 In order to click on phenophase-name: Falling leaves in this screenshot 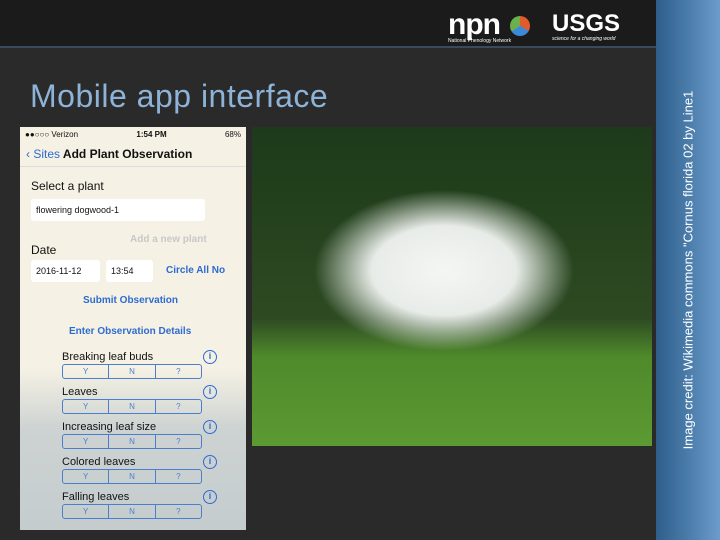, I will do `click(96, 497)`.